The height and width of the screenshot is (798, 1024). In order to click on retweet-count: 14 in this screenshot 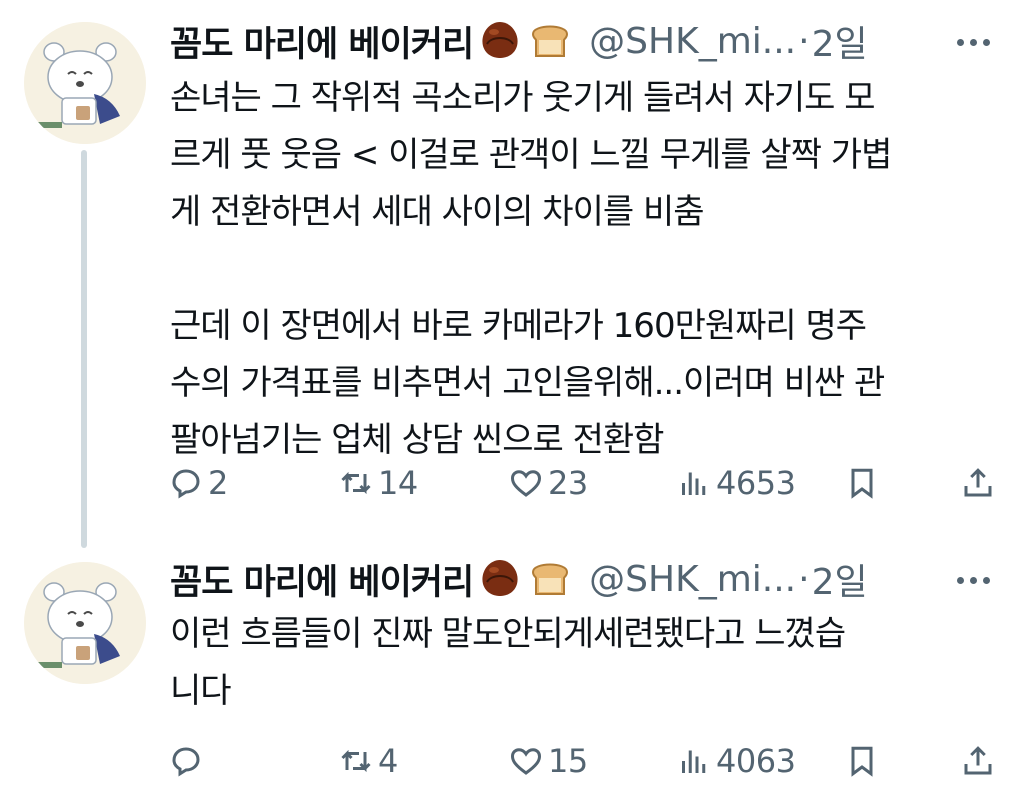, I will do `click(398, 483)`.